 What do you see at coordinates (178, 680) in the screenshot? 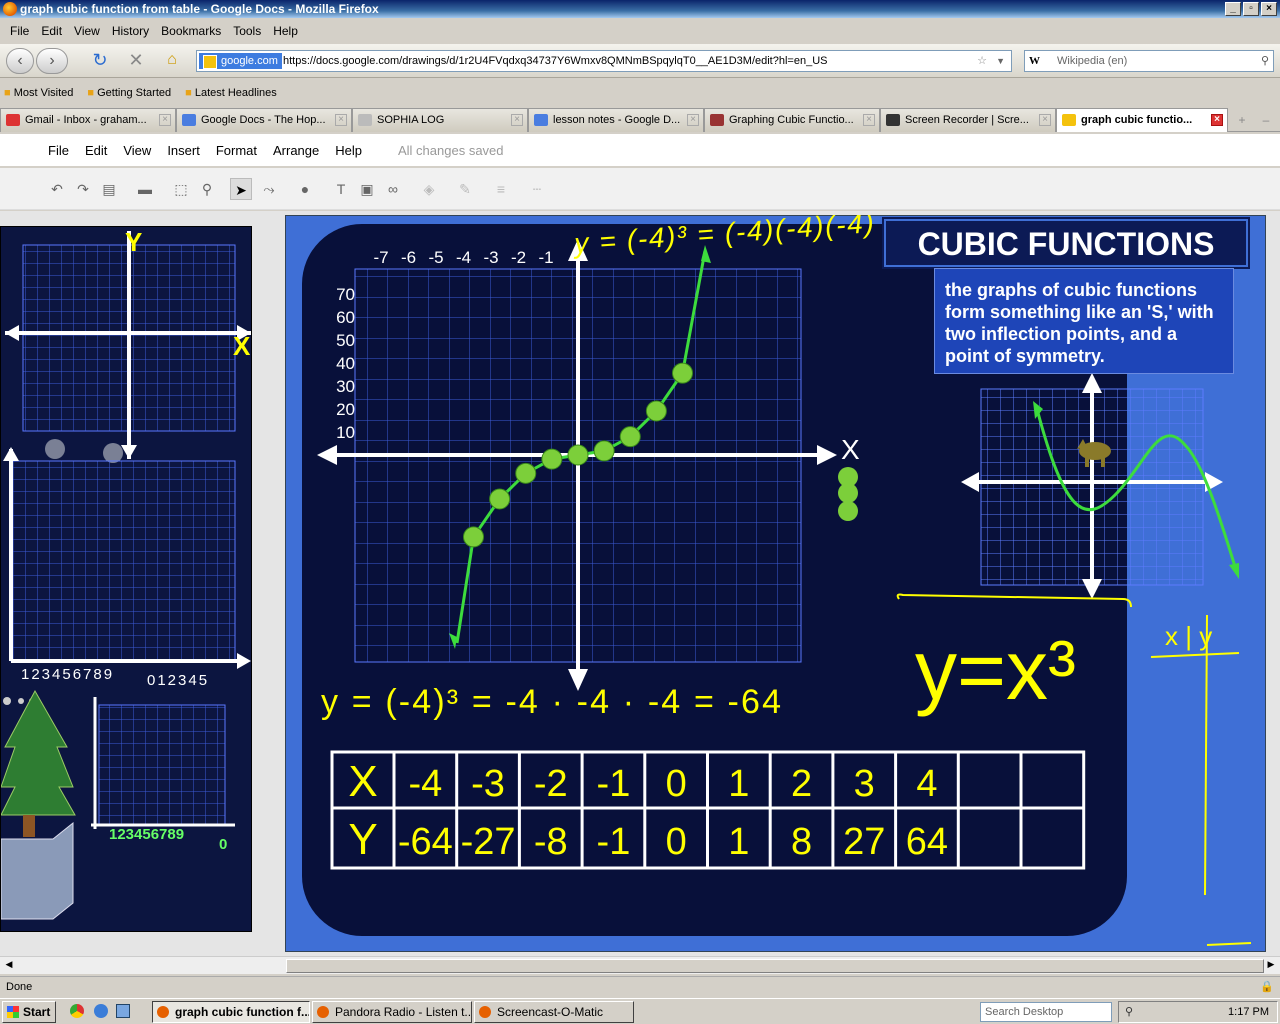
I see `left-ticks-b: 012345` at bounding box center [178, 680].